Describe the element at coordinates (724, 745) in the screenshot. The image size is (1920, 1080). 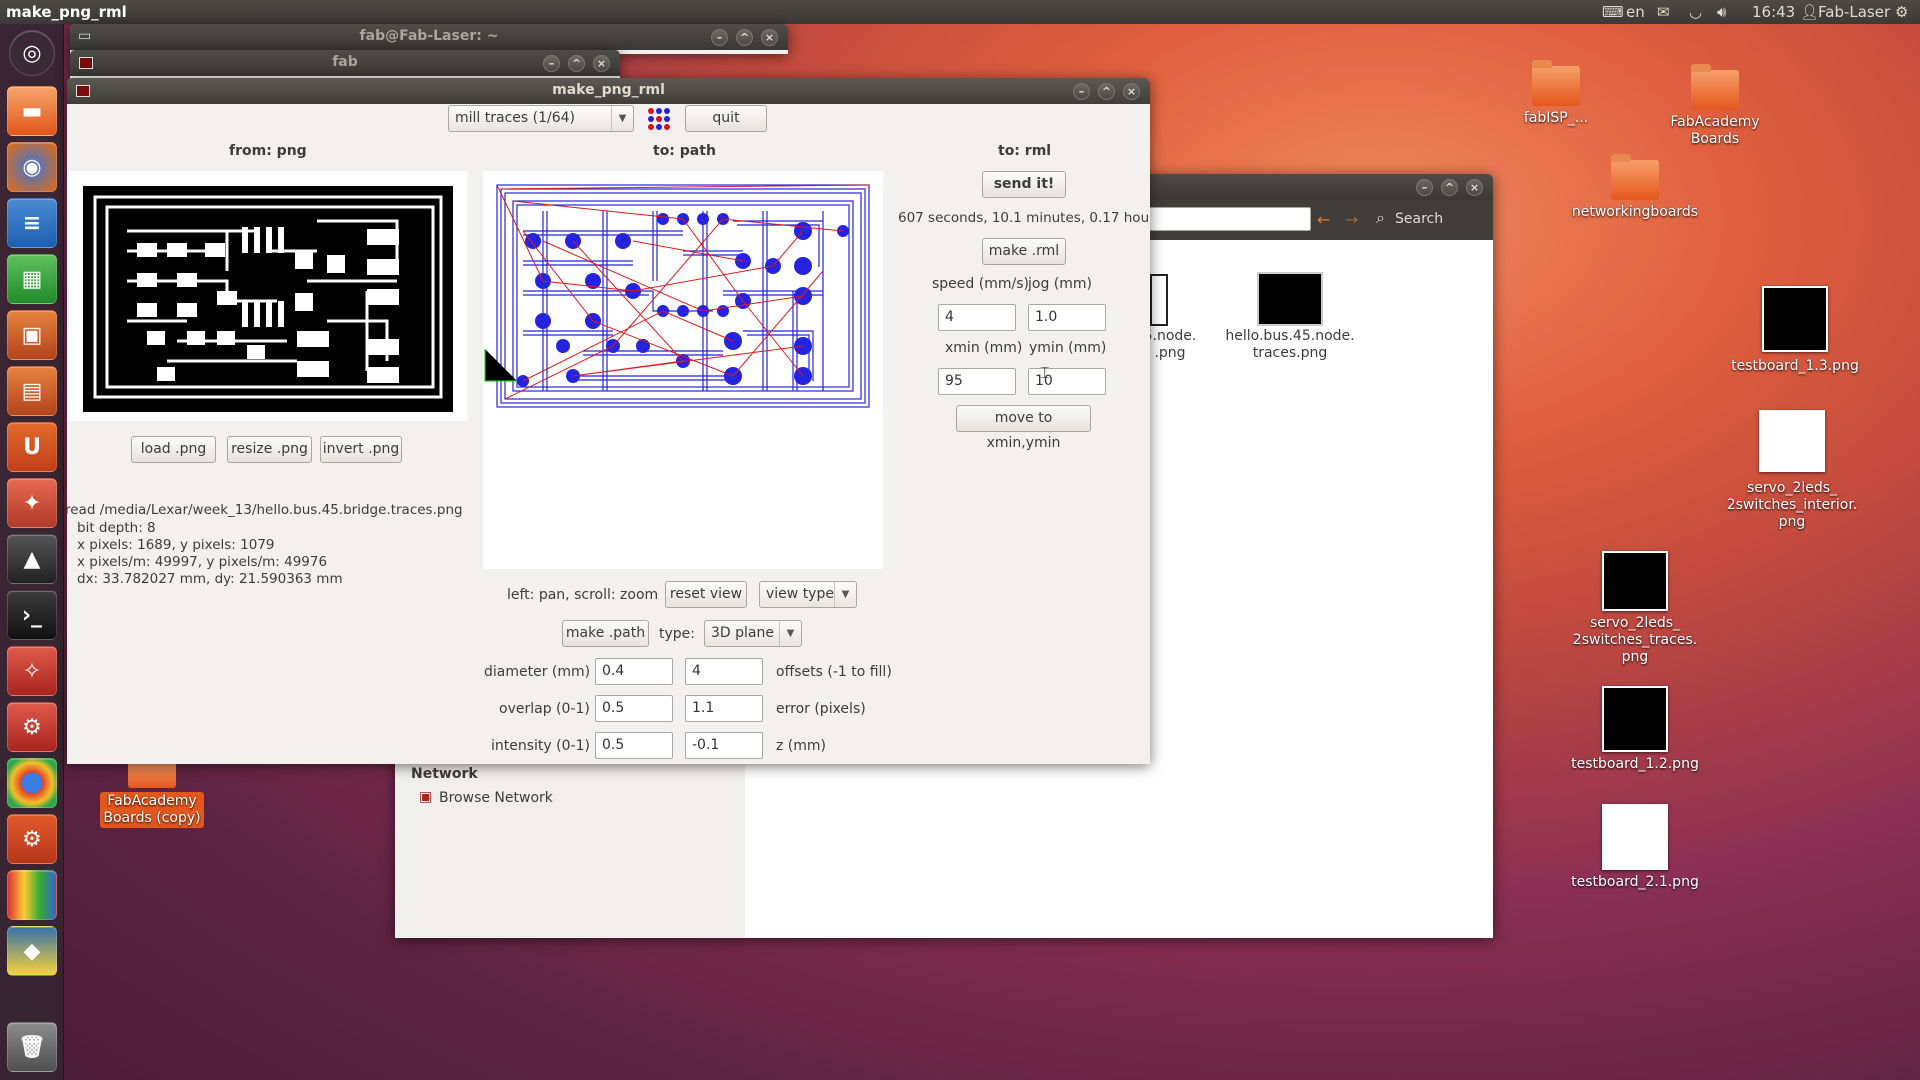
I see `z-field: -0.1` at that location.